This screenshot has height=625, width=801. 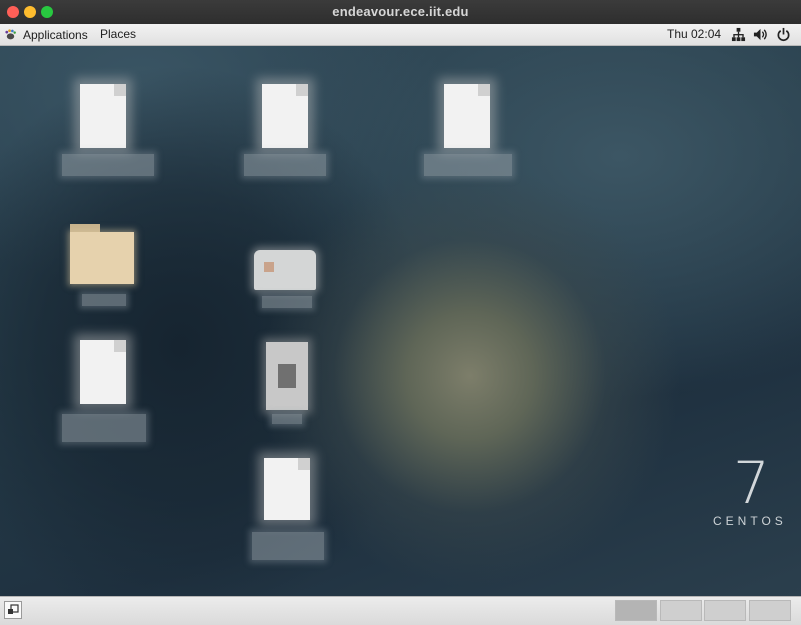 What do you see at coordinates (751, 483) in the screenshot?
I see `centos-version-mark: 7` at bounding box center [751, 483].